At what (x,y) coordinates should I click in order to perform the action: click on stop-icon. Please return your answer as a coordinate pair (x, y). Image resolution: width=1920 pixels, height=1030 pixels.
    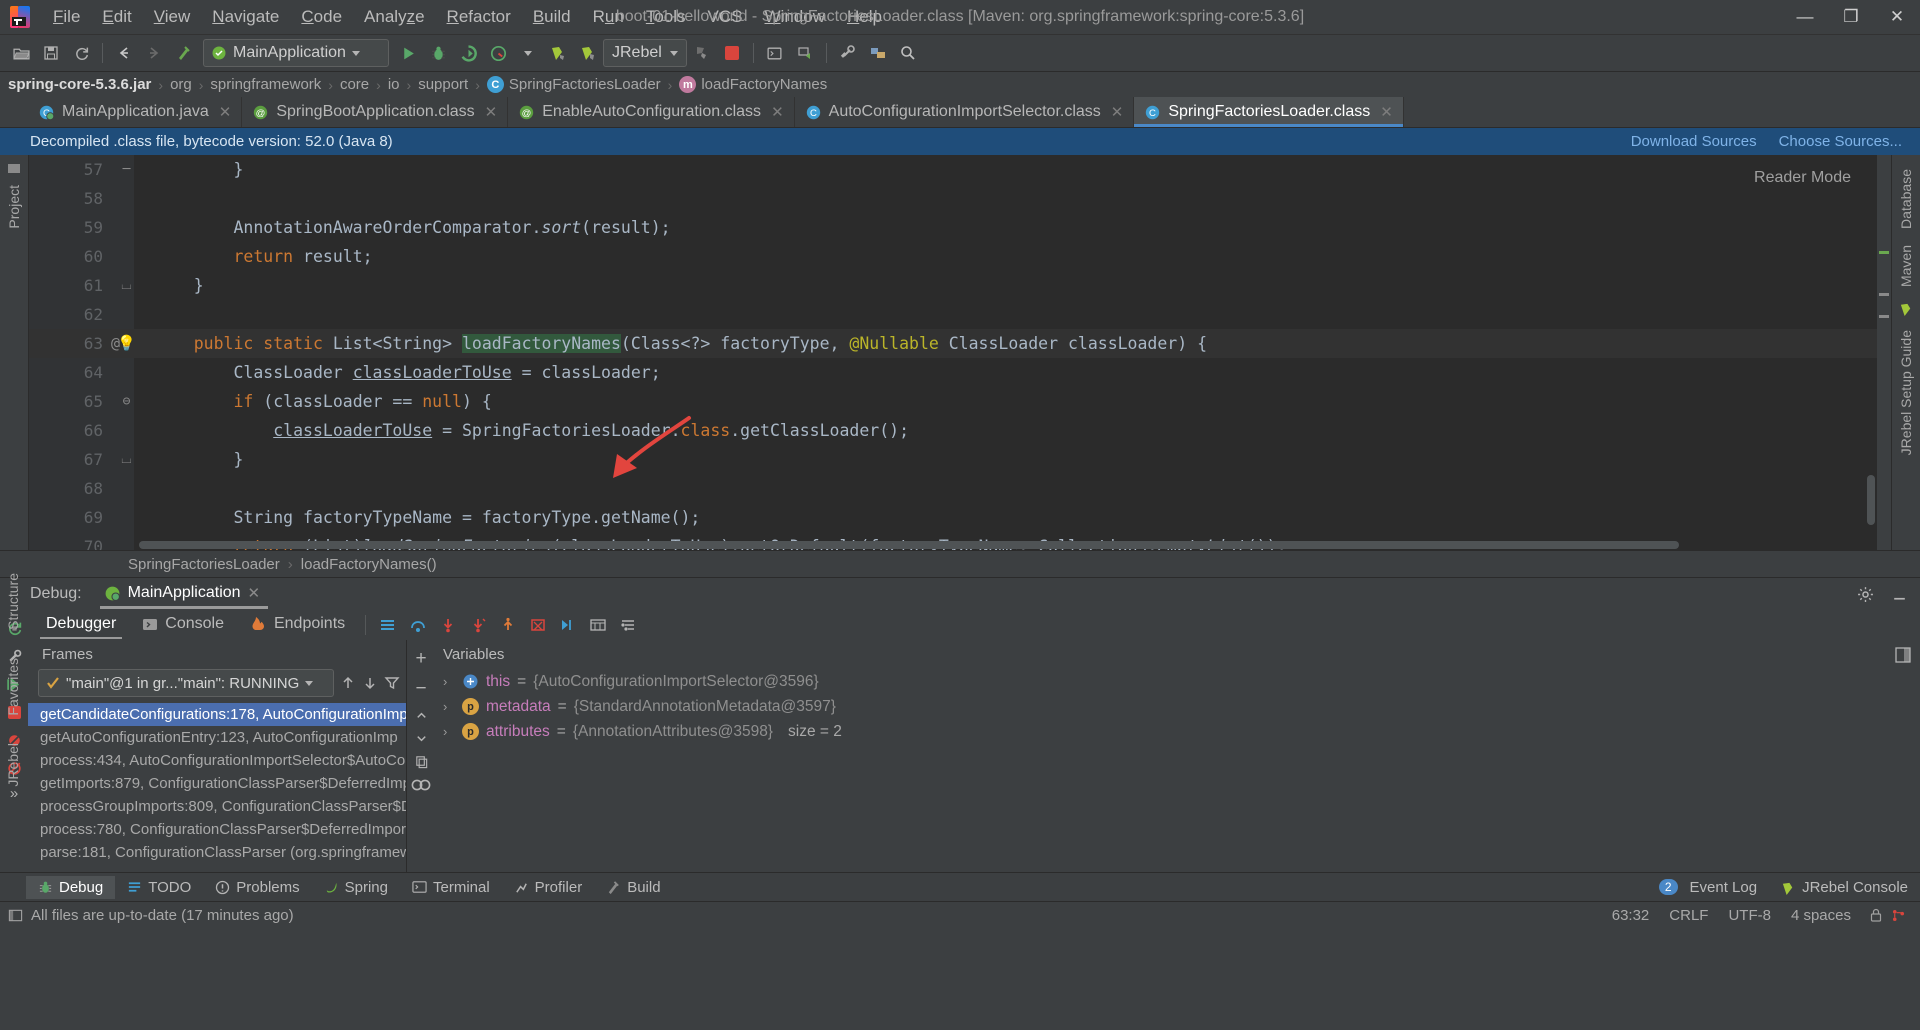
    Looking at the image, I should click on (732, 53).